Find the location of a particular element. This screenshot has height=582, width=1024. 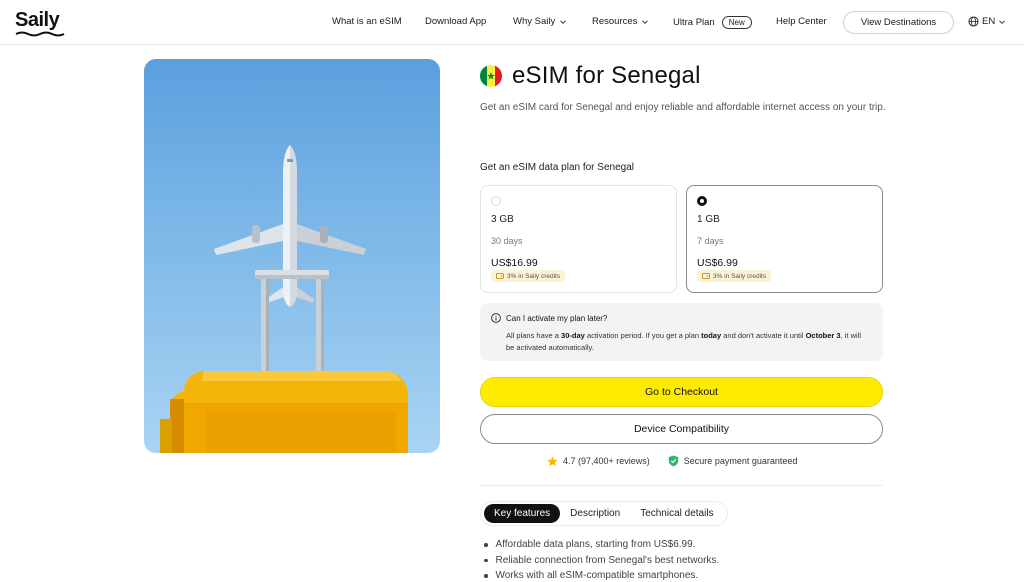

plans-heading: Get an eSIM data plan for Senegal is located at coordinates (557, 167).